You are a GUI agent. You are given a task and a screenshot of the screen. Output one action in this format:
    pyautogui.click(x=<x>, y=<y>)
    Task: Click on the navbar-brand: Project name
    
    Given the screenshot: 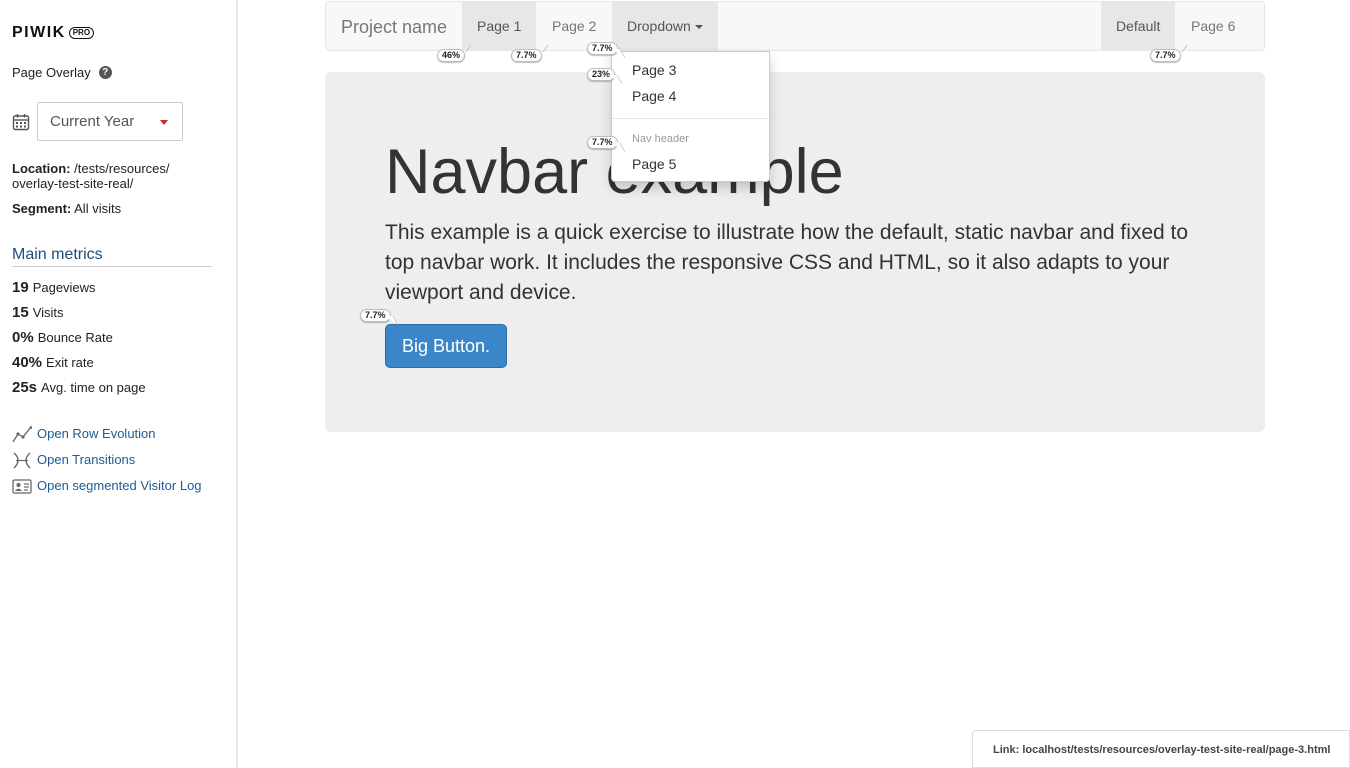 What is the action you would take?
    pyautogui.click(x=394, y=27)
    